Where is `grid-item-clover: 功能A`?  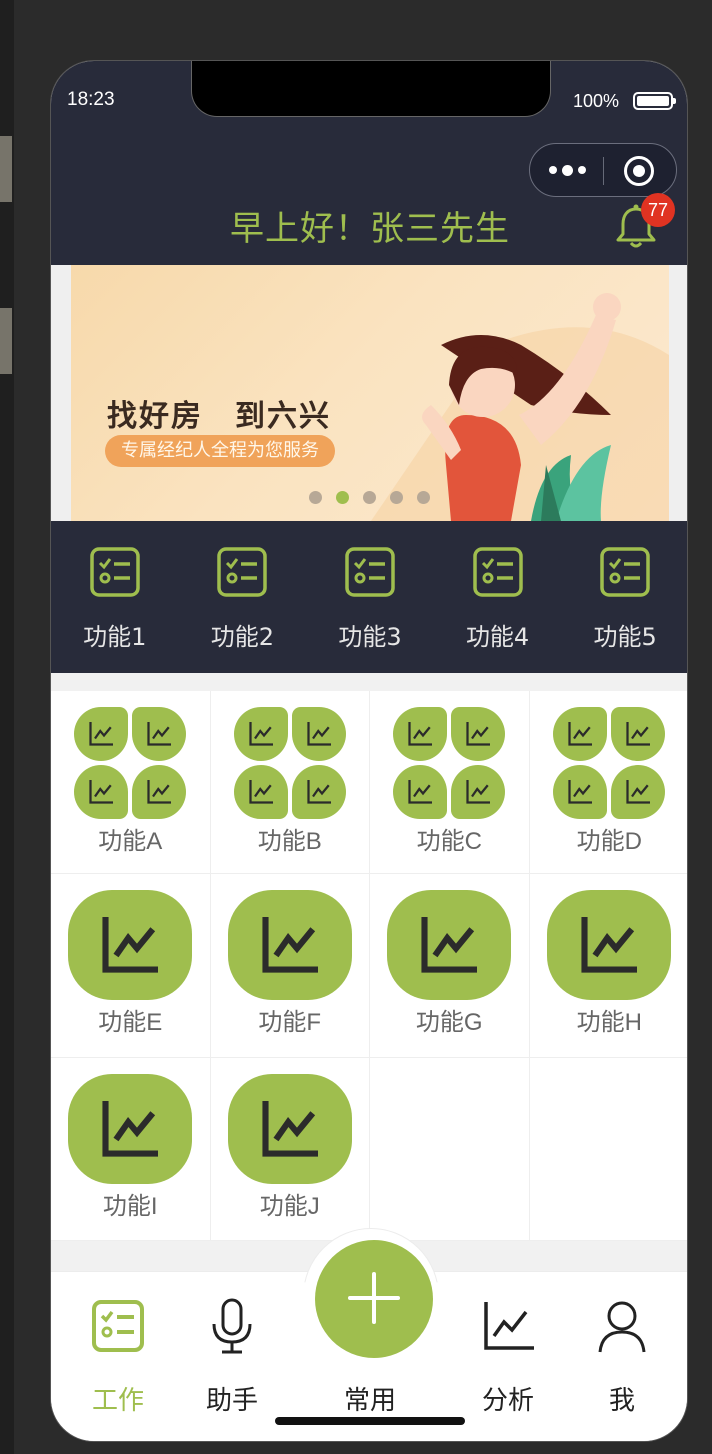 grid-item-clover: 功能A is located at coordinates (131, 783).